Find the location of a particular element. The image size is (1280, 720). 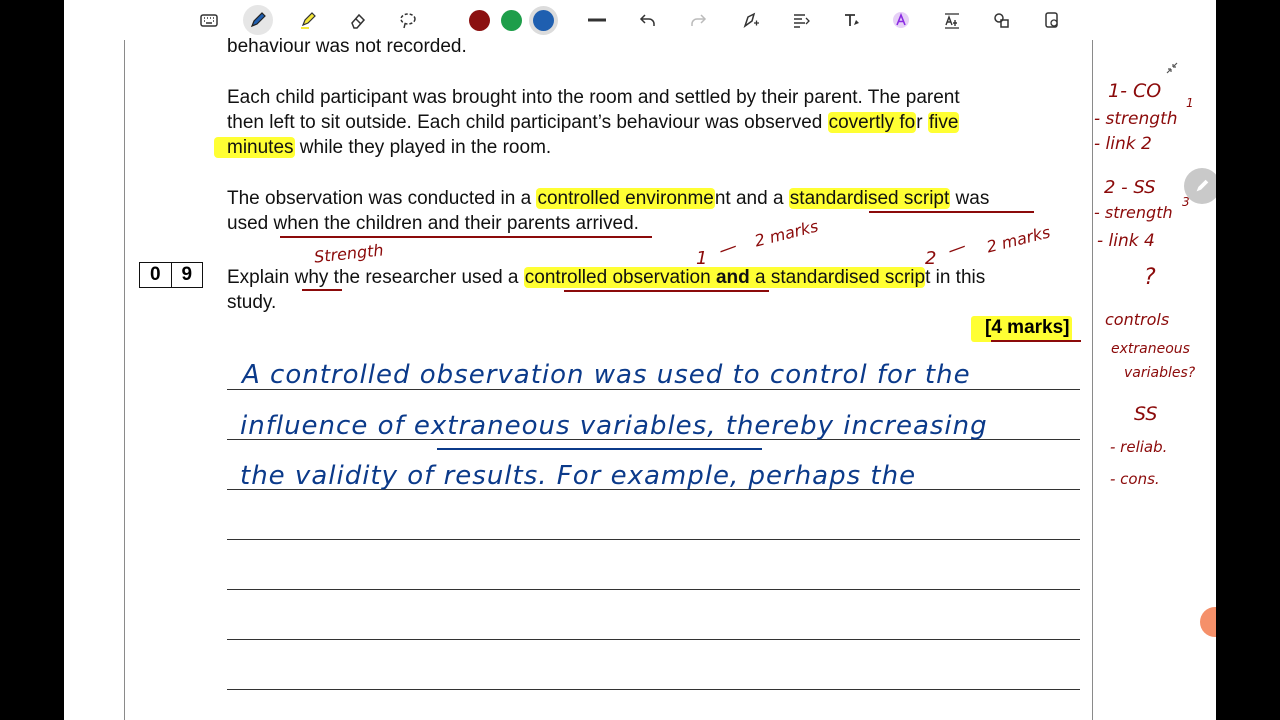

underline-controlled-observation is located at coordinates (666, 291).